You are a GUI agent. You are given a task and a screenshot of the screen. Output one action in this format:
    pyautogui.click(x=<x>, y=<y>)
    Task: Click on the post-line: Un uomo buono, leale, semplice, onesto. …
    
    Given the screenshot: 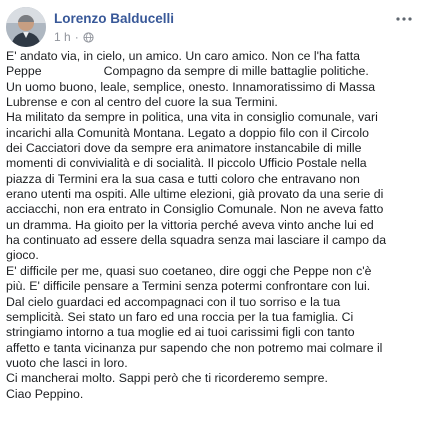 What is the action you would take?
    pyautogui.click(x=191, y=86)
    